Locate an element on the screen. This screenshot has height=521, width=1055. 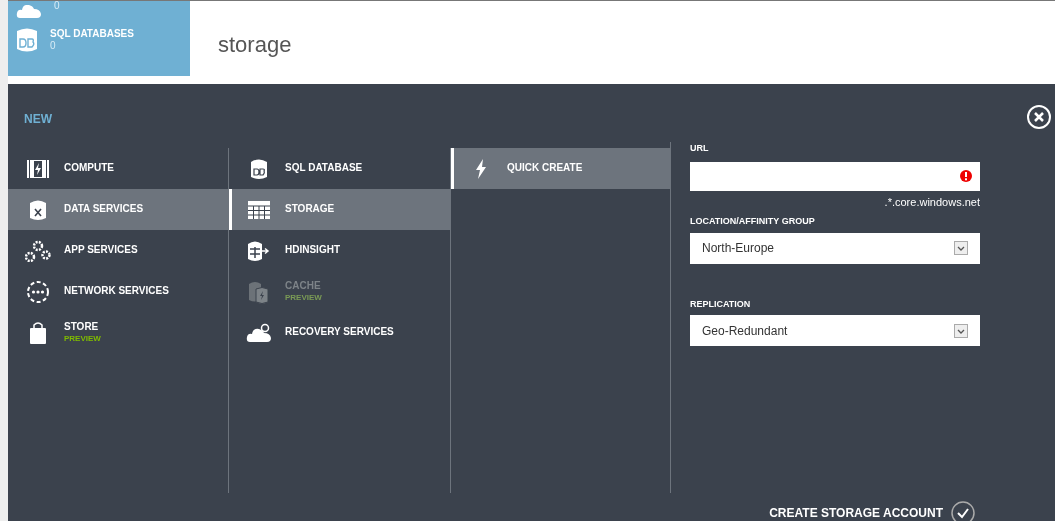
dropdown-value: North-Europe is located at coordinates (738, 248).